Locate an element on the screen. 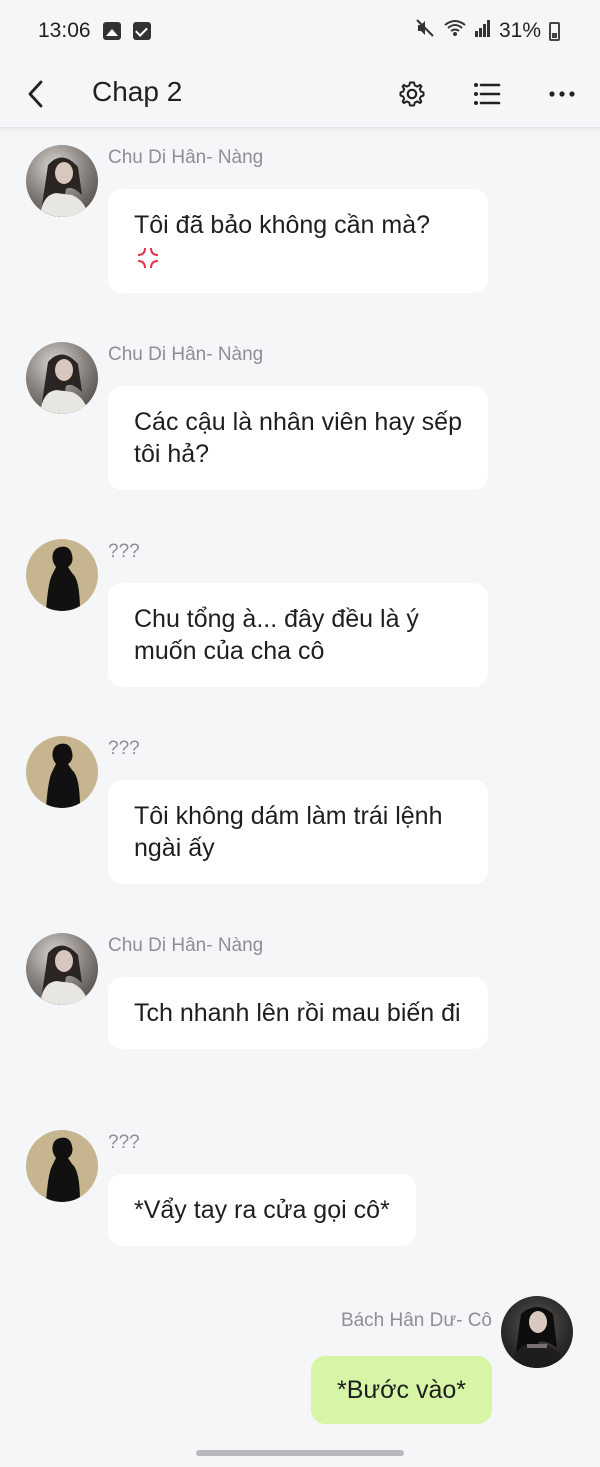 This screenshot has height=1467, width=600. status-right: 31% is located at coordinates (487, 31).